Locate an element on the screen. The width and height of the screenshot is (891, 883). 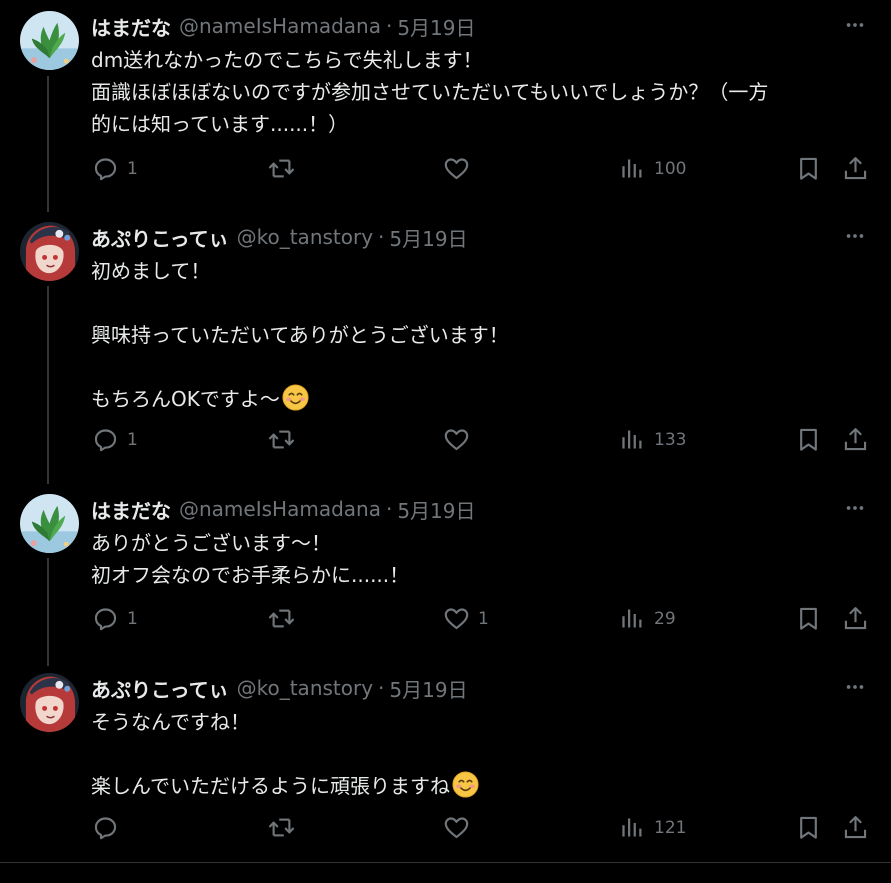
tweet-actions: 1 100 is located at coordinates (445, 172).